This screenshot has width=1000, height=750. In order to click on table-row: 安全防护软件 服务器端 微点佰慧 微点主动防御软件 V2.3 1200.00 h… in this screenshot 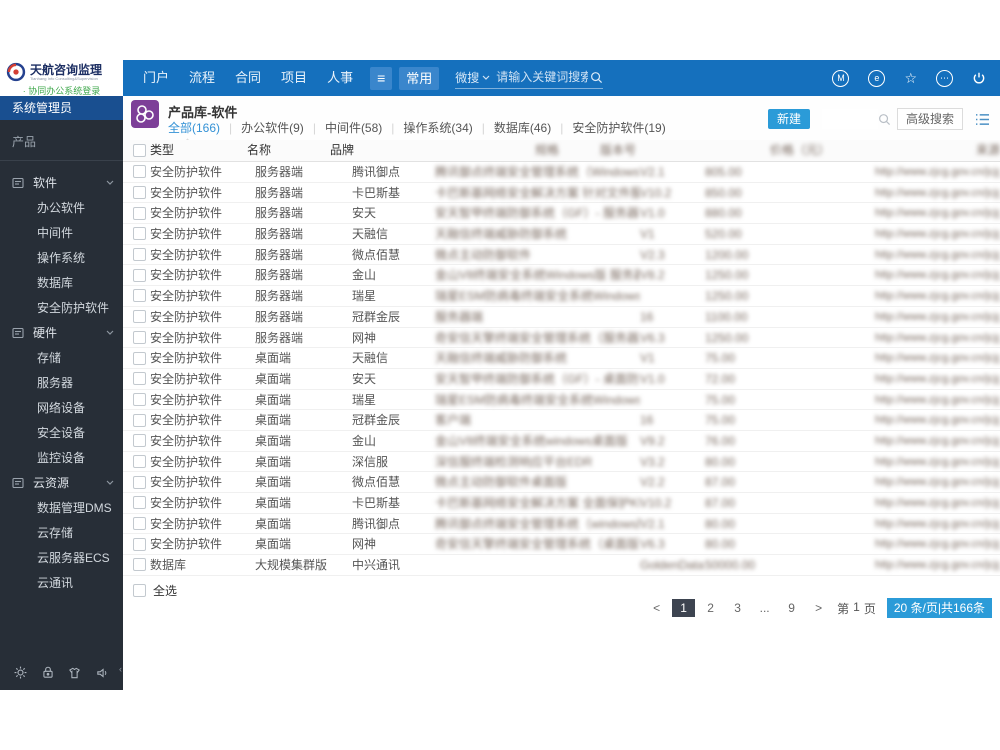, I will do `click(561, 255)`.